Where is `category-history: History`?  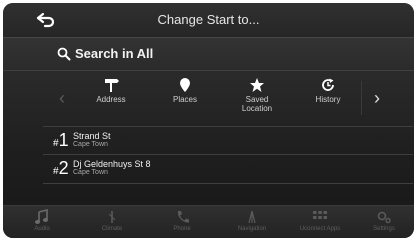
category-history: History is located at coordinates (328, 100).